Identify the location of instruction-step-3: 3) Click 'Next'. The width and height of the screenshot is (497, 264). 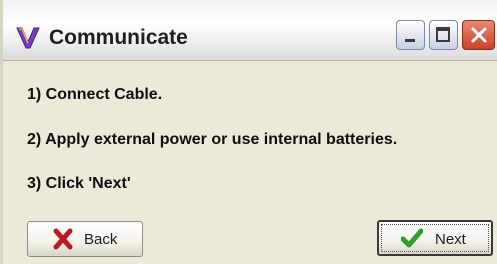
(79, 183).